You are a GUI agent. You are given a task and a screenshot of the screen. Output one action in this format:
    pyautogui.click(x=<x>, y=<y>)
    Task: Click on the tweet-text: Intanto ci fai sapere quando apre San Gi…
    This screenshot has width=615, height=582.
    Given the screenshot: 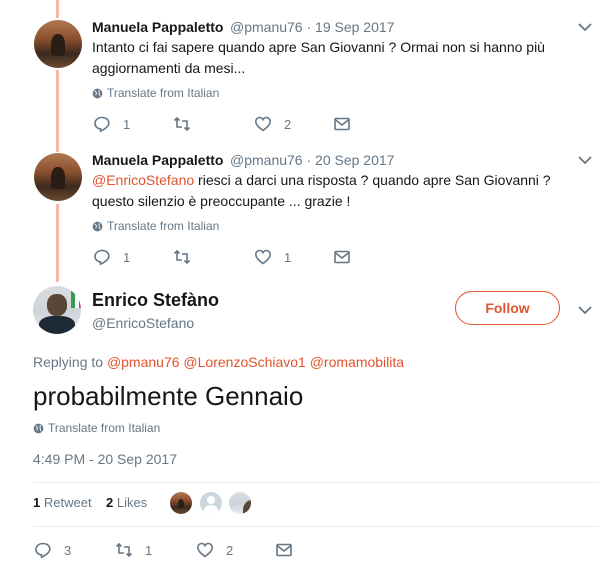 What is the action you would take?
    pyautogui.click(x=318, y=57)
    